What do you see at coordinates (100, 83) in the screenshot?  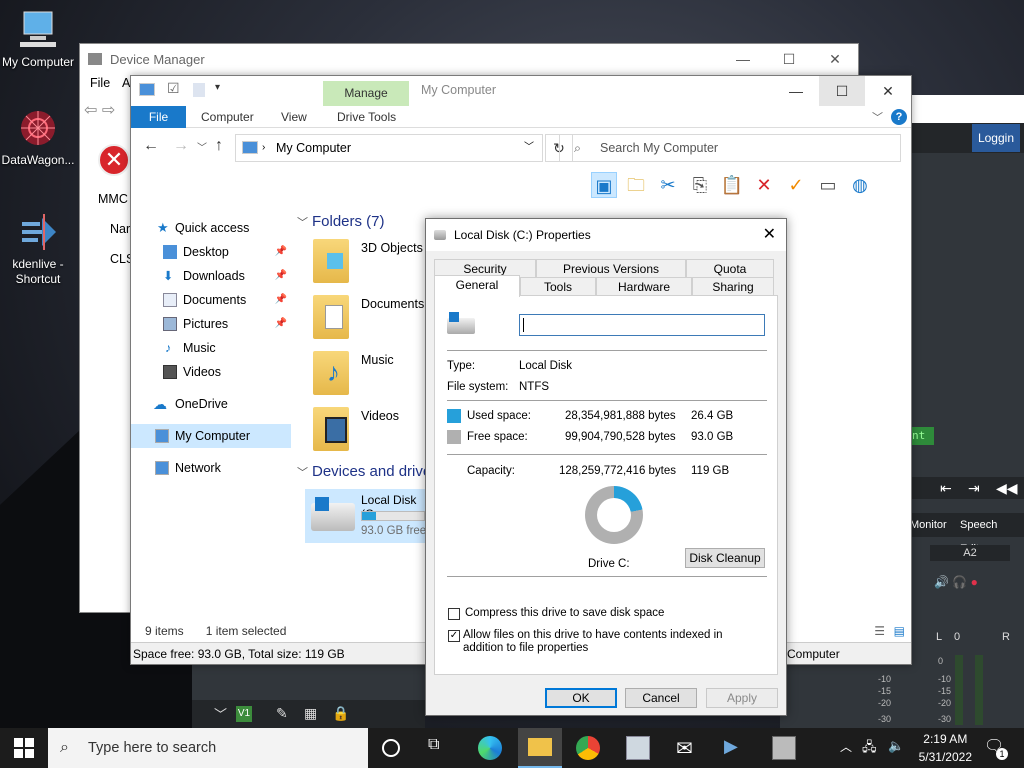 I see `menu-file: File` at bounding box center [100, 83].